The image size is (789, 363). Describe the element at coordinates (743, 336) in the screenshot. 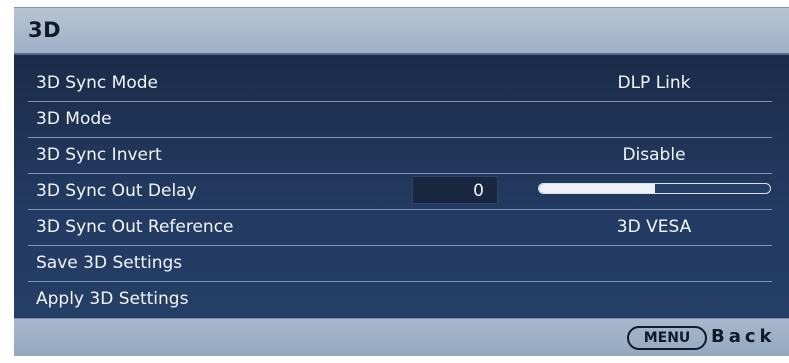

I see `back-label: Back` at that location.